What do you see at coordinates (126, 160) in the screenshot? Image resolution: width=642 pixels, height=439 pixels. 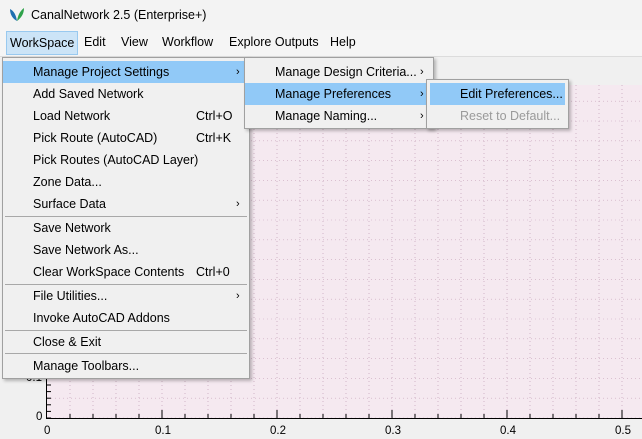 I see `menu-item-pick-routes-layer: Pick Routes (AutoCAD Layer)` at bounding box center [126, 160].